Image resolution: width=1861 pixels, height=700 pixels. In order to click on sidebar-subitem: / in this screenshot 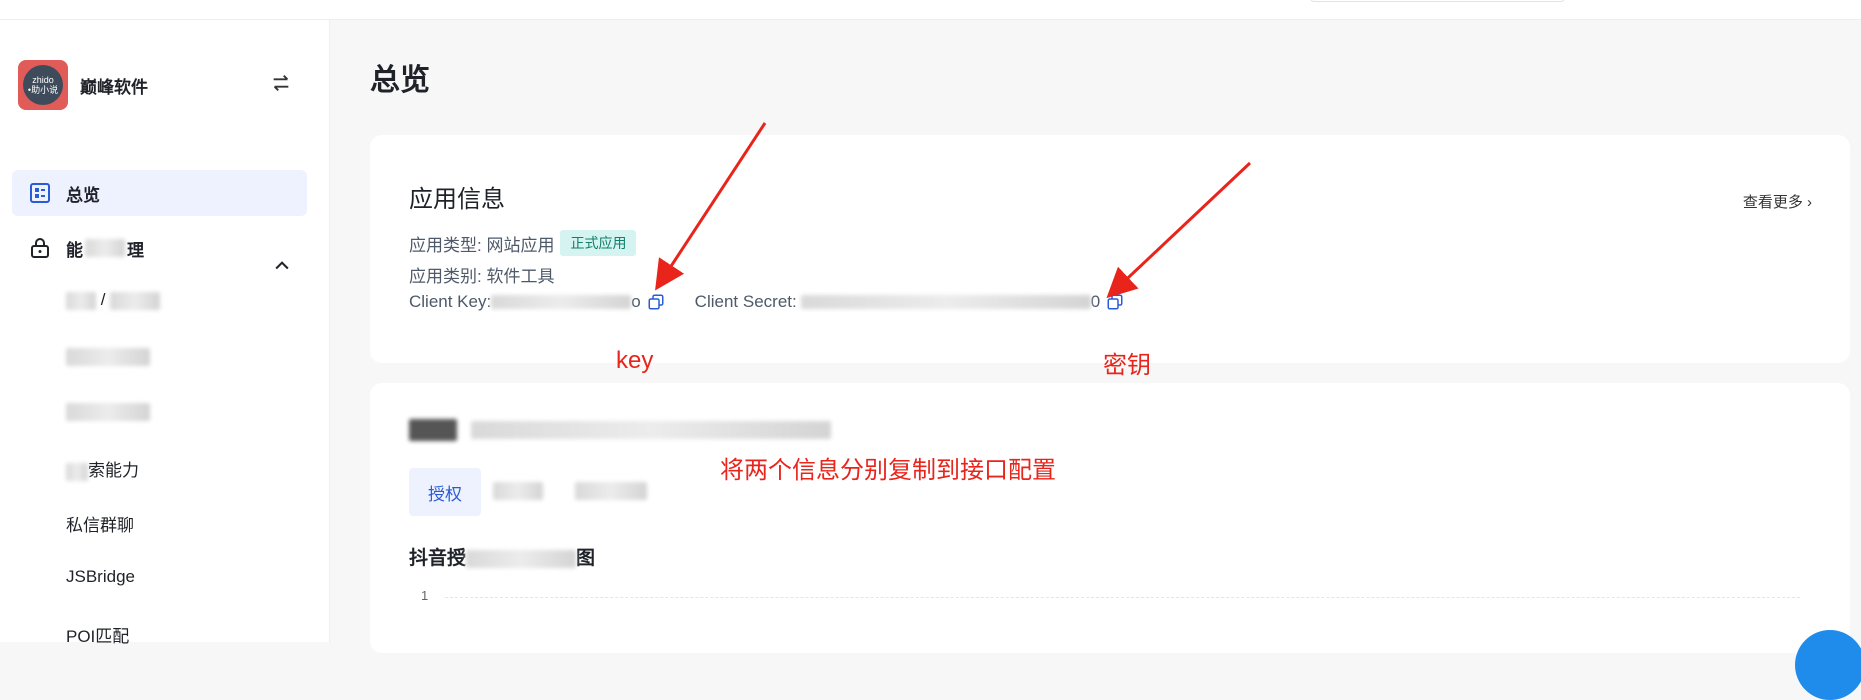, I will do `click(113, 300)`.